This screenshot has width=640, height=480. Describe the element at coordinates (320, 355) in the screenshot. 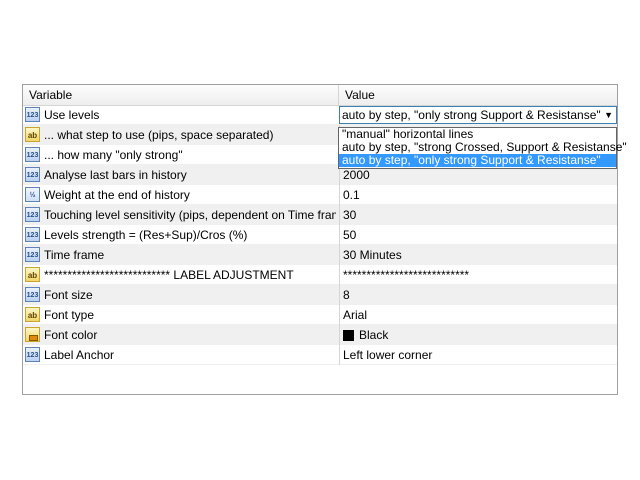

I see `table-row: 123 Label Anchor Left lower corner` at that location.